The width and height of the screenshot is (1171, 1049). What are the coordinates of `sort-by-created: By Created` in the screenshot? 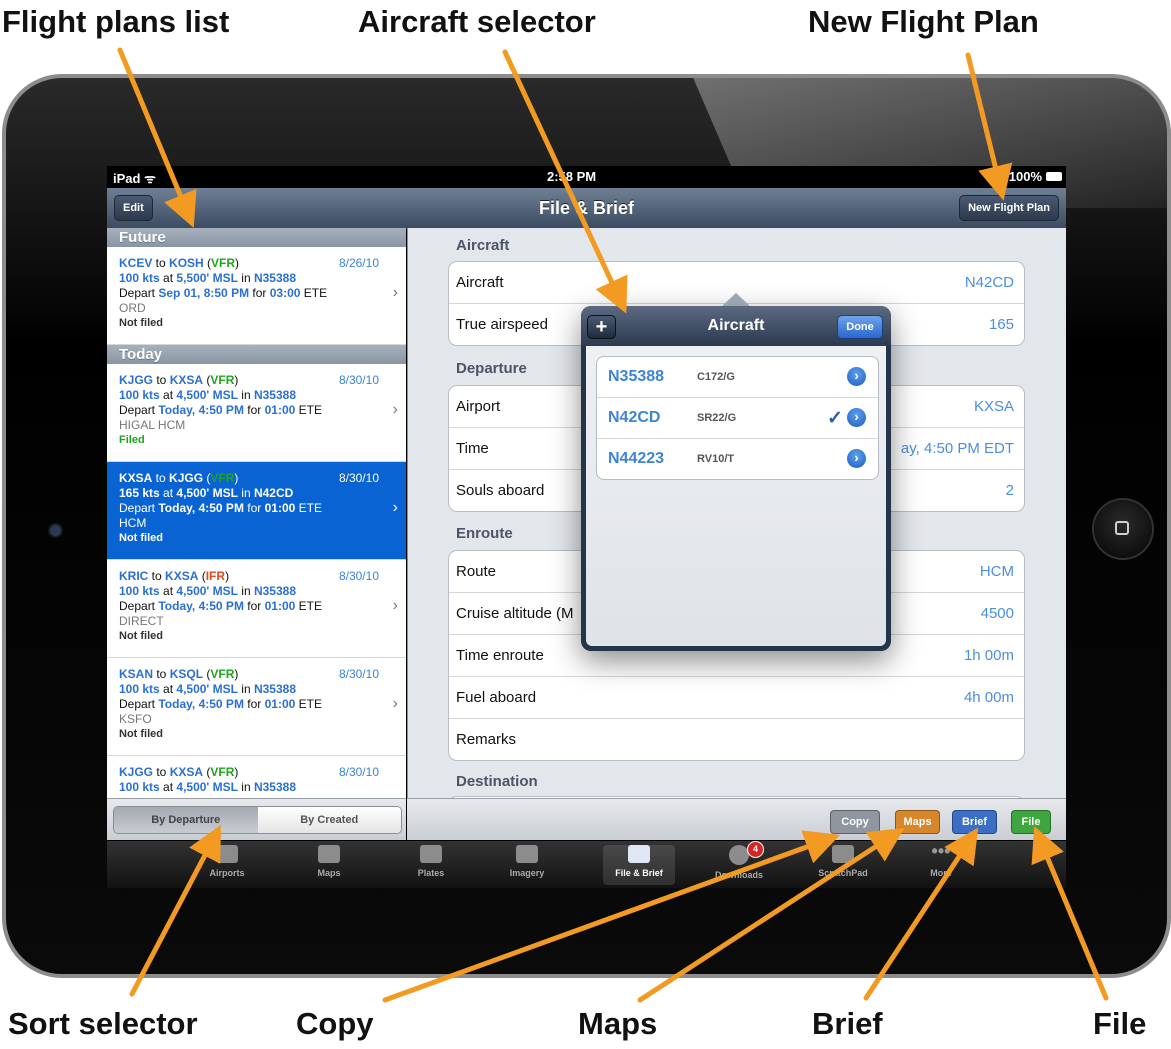 It's located at (329, 820).